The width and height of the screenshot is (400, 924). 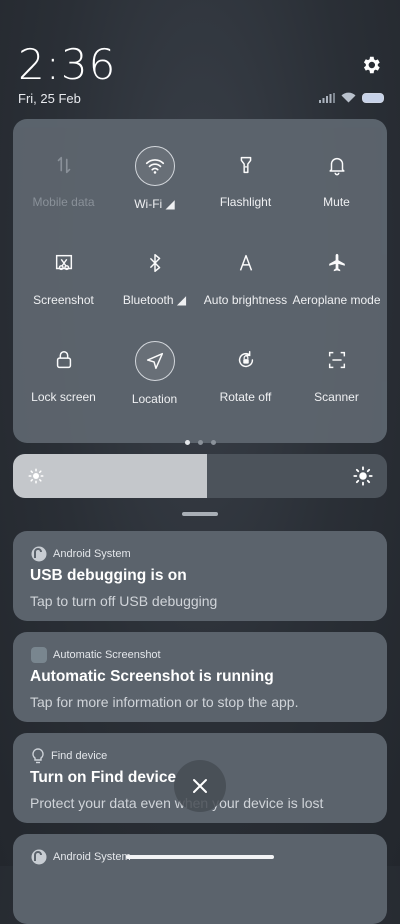 What do you see at coordinates (124, 601) in the screenshot?
I see `notification-text: Tap to turn off USB debugging` at bounding box center [124, 601].